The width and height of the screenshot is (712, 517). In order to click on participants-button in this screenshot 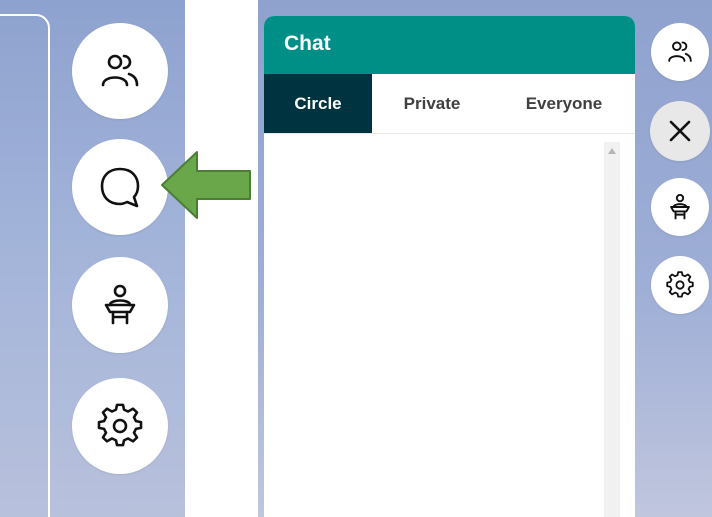, I will do `click(120, 71)`.